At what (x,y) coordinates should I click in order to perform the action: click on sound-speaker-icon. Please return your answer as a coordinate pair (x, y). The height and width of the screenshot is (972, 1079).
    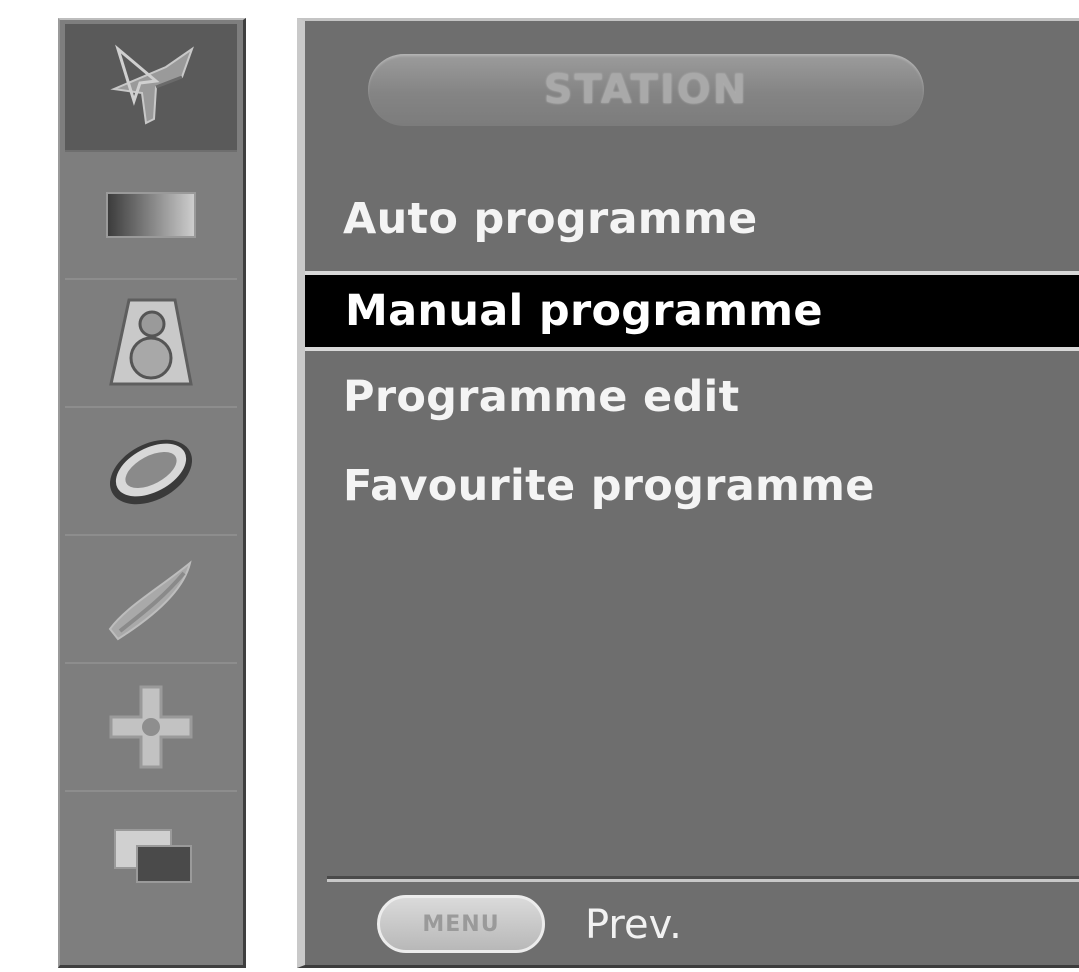
    Looking at the image, I should click on (151, 342).